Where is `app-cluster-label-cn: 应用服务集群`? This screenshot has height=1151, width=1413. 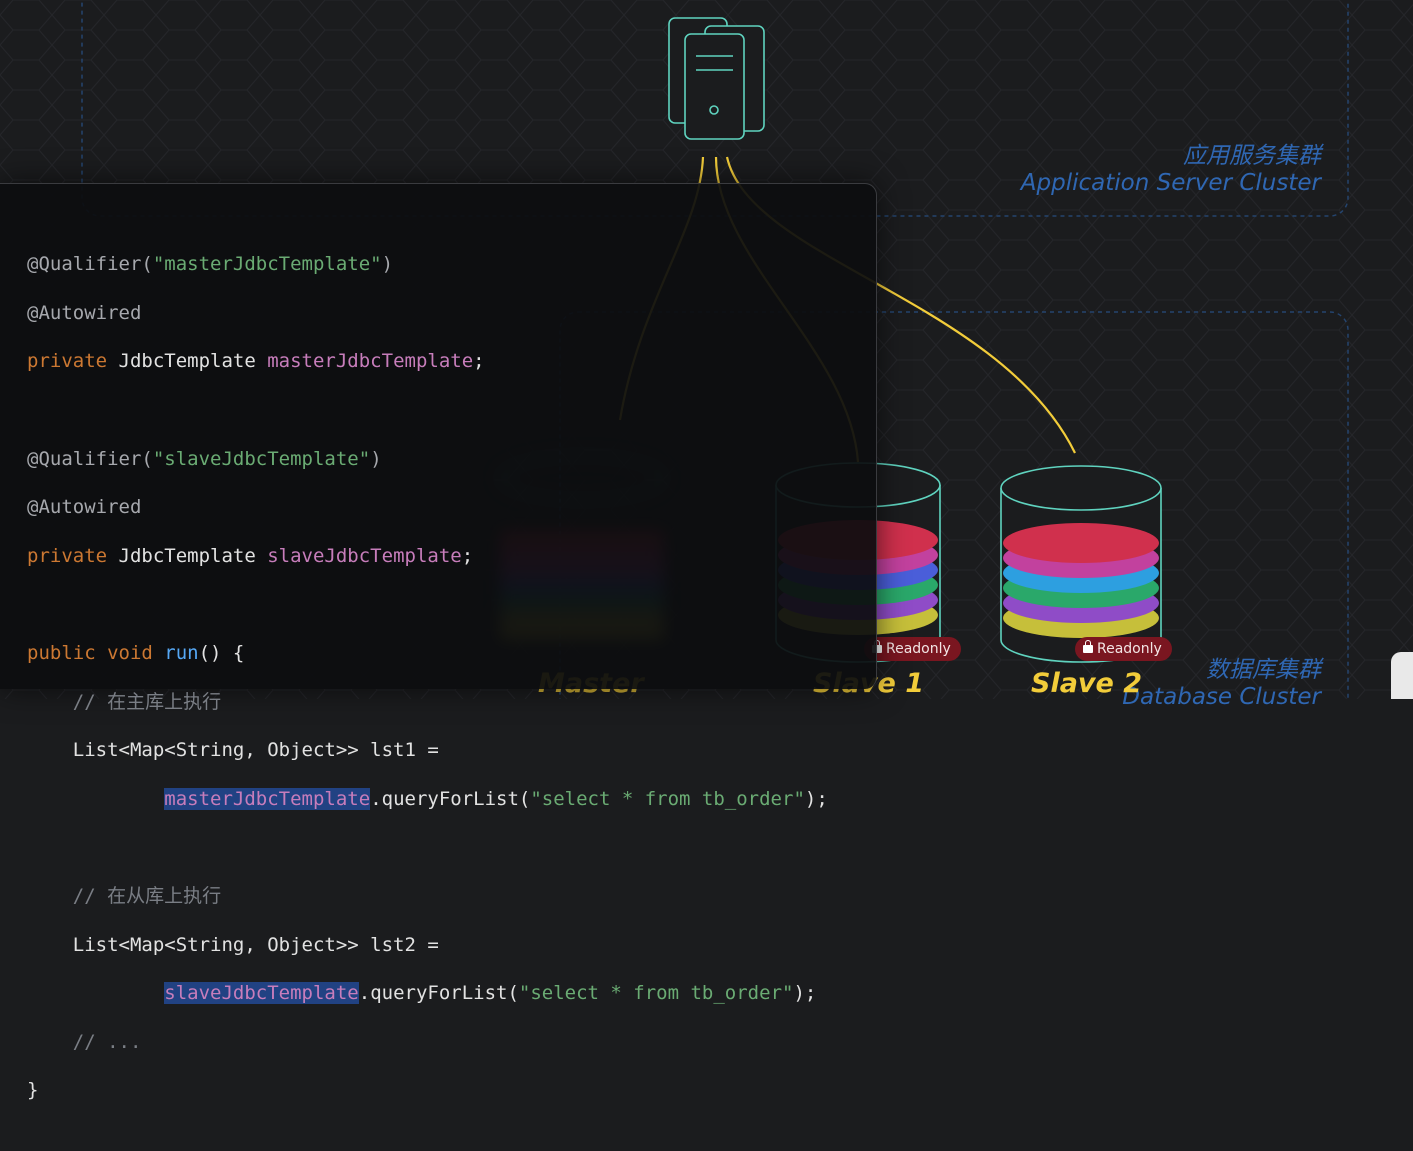
app-cluster-label-cn: 应用服务集群 is located at coordinates (1252, 156).